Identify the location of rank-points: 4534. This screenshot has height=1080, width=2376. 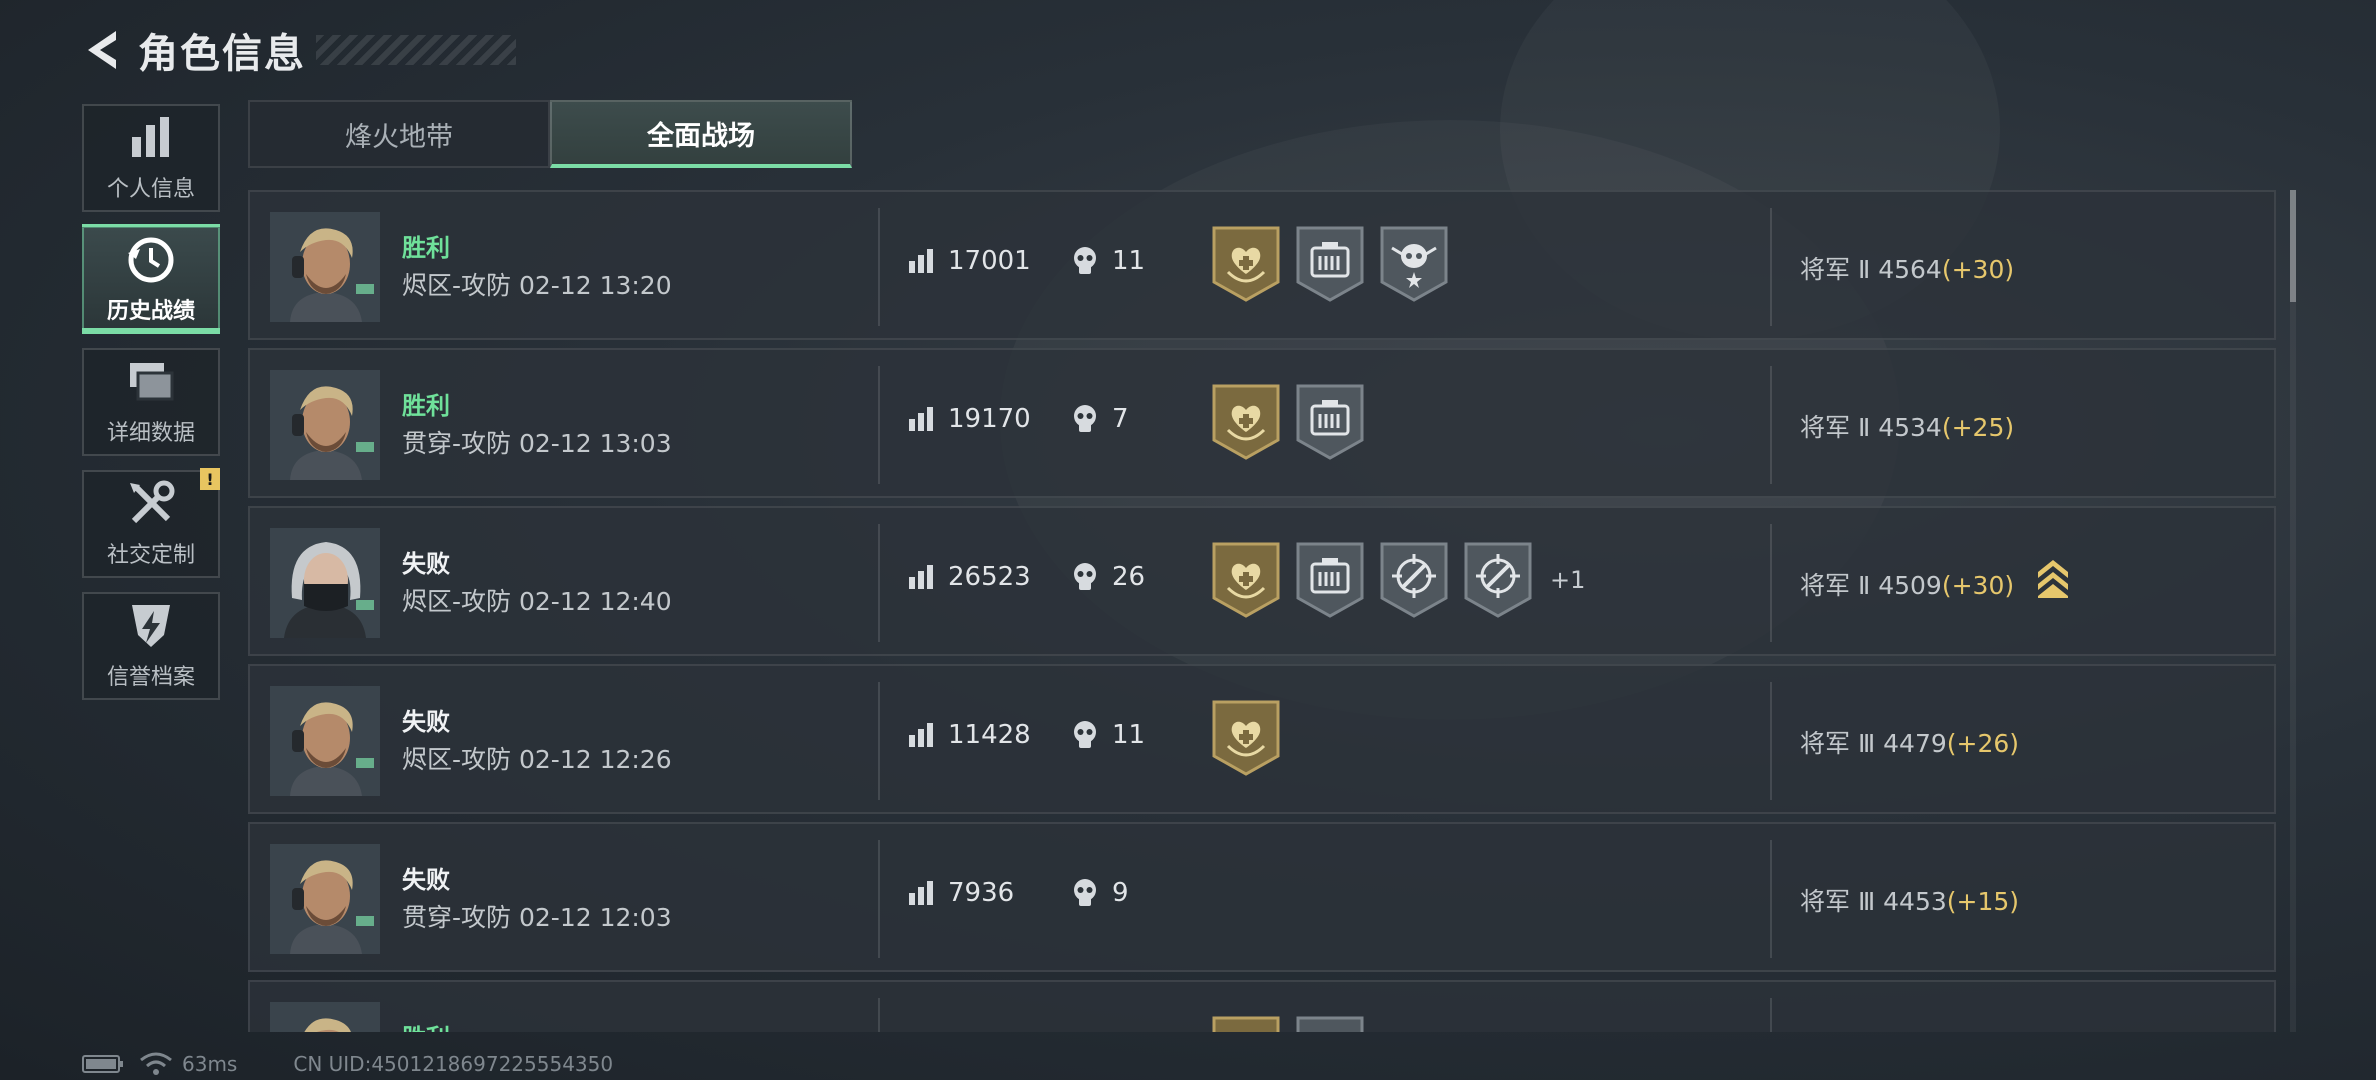
(1910, 427).